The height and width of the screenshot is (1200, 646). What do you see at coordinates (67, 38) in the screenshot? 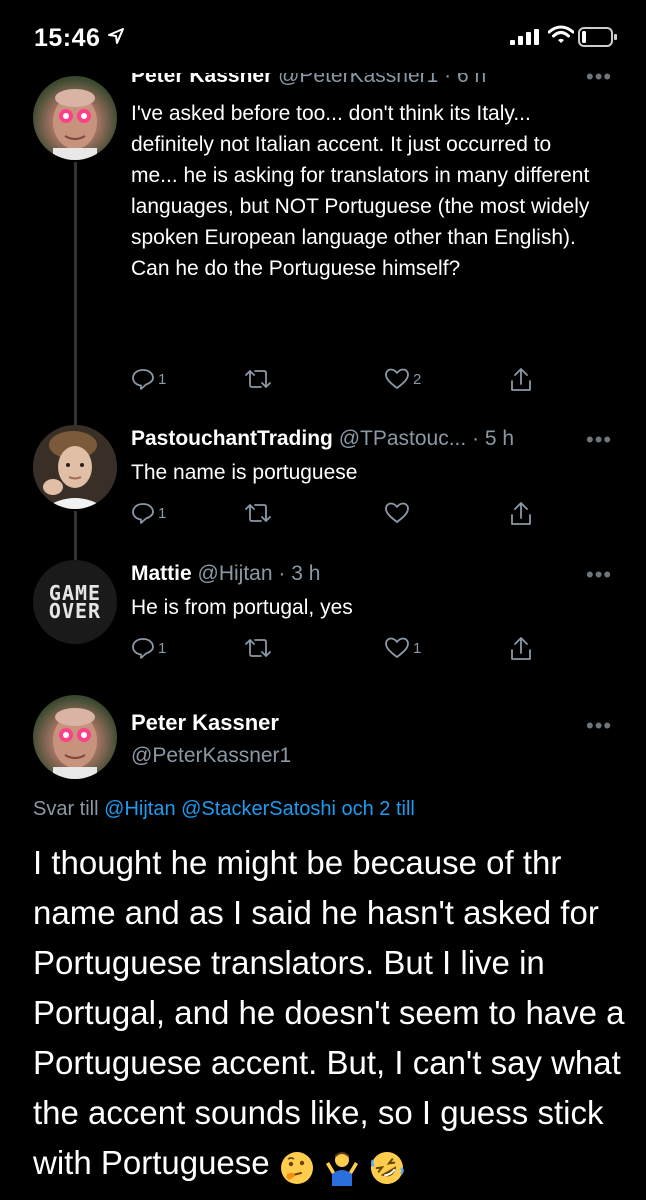
I see `status-time: 15:46` at bounding box center [67, 38].